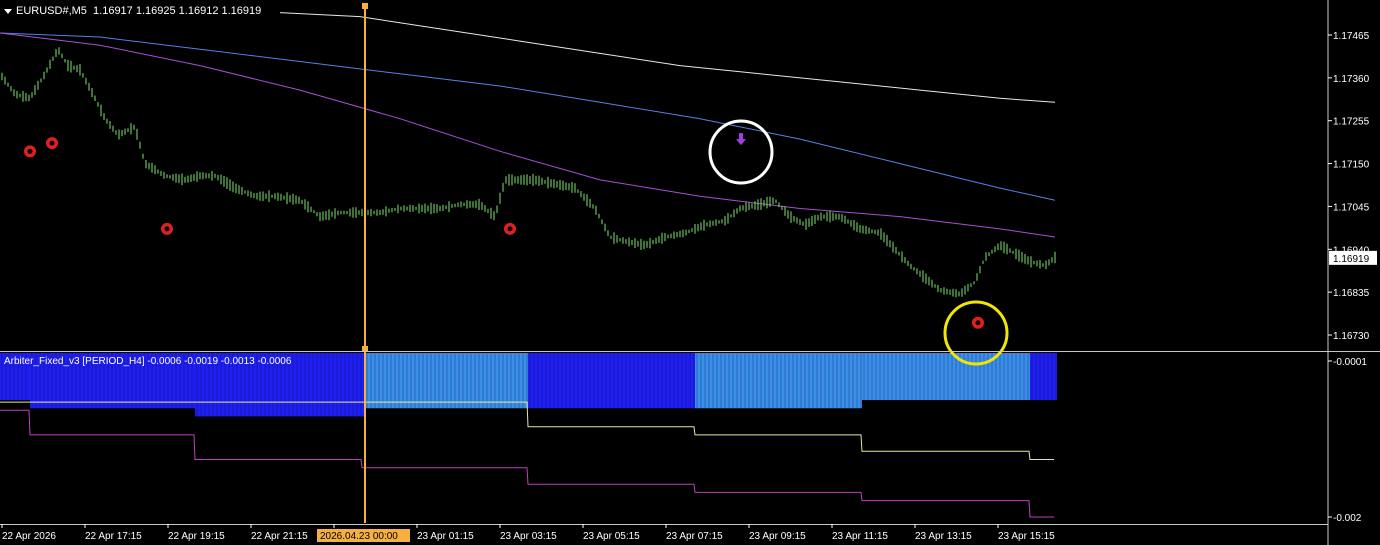 The height and width of the screenshot is (545, 1380). I want to click on cursor-handle-top, so click(365, 6).